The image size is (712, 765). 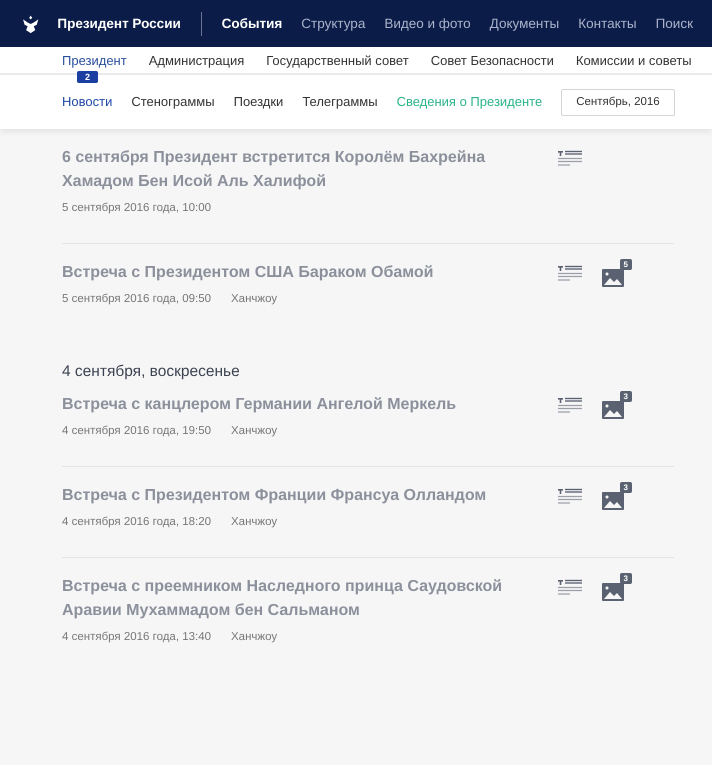 What do you see at coordinates (252, 23) in the screenshot?
I see `nav-link: События` at bounding box center [252, 23].